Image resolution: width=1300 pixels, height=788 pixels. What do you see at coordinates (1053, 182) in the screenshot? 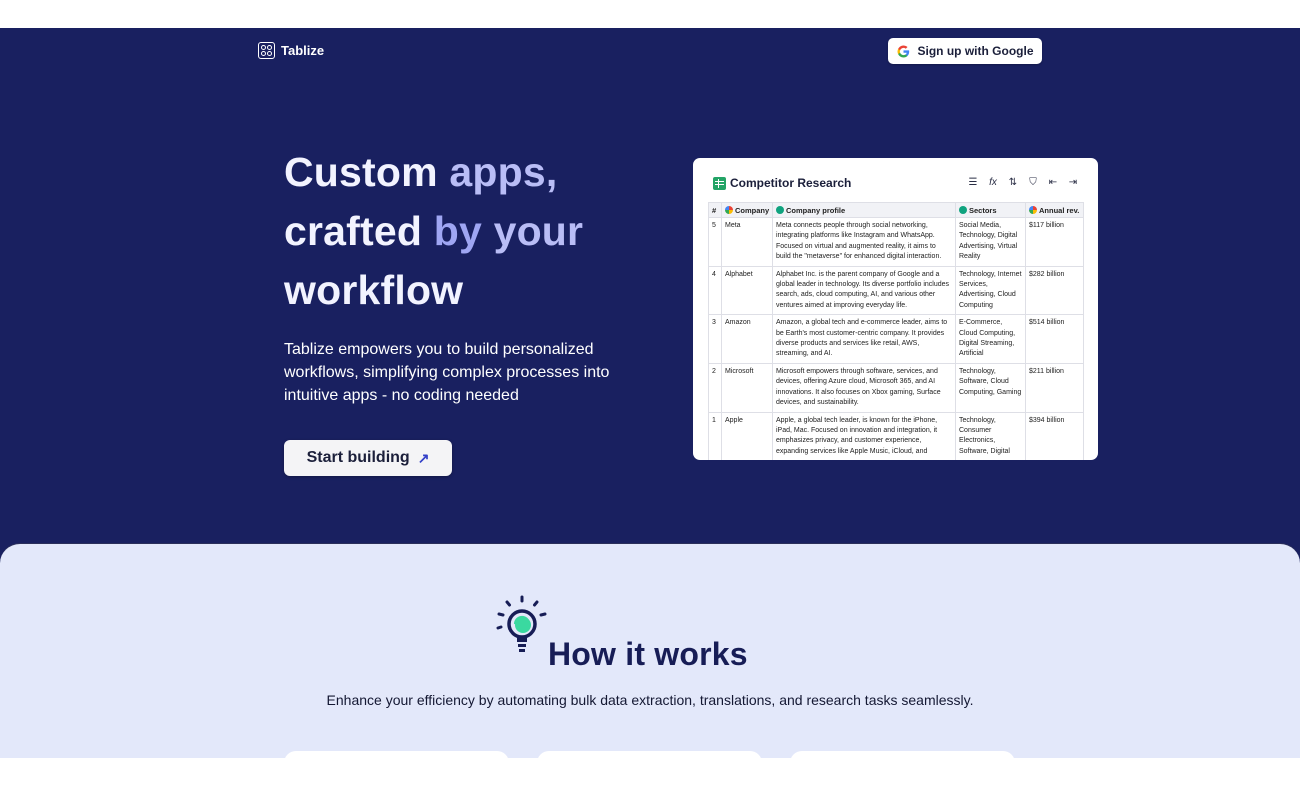
I see `import-icon: ⇤` at bounding box center [1053, 182].